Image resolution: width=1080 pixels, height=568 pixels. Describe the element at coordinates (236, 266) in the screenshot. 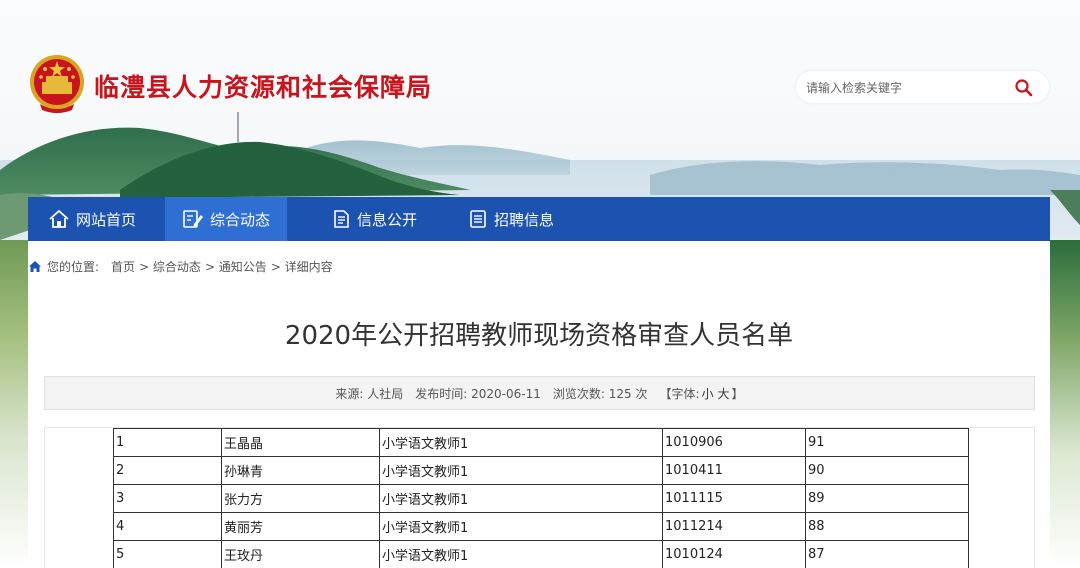

I see `breadcrumb-item-notices: > 通知公告` at that location.